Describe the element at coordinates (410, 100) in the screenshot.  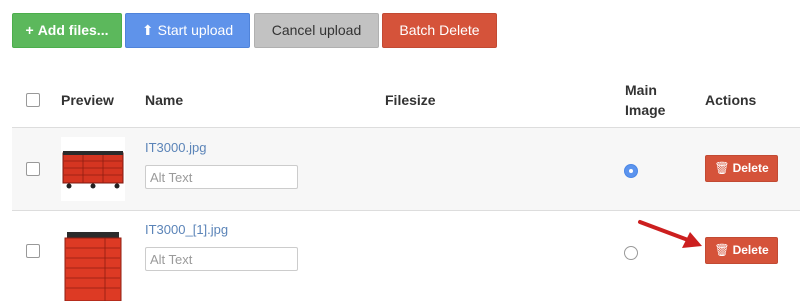
I see `header-filesize: Filesize` at that location.